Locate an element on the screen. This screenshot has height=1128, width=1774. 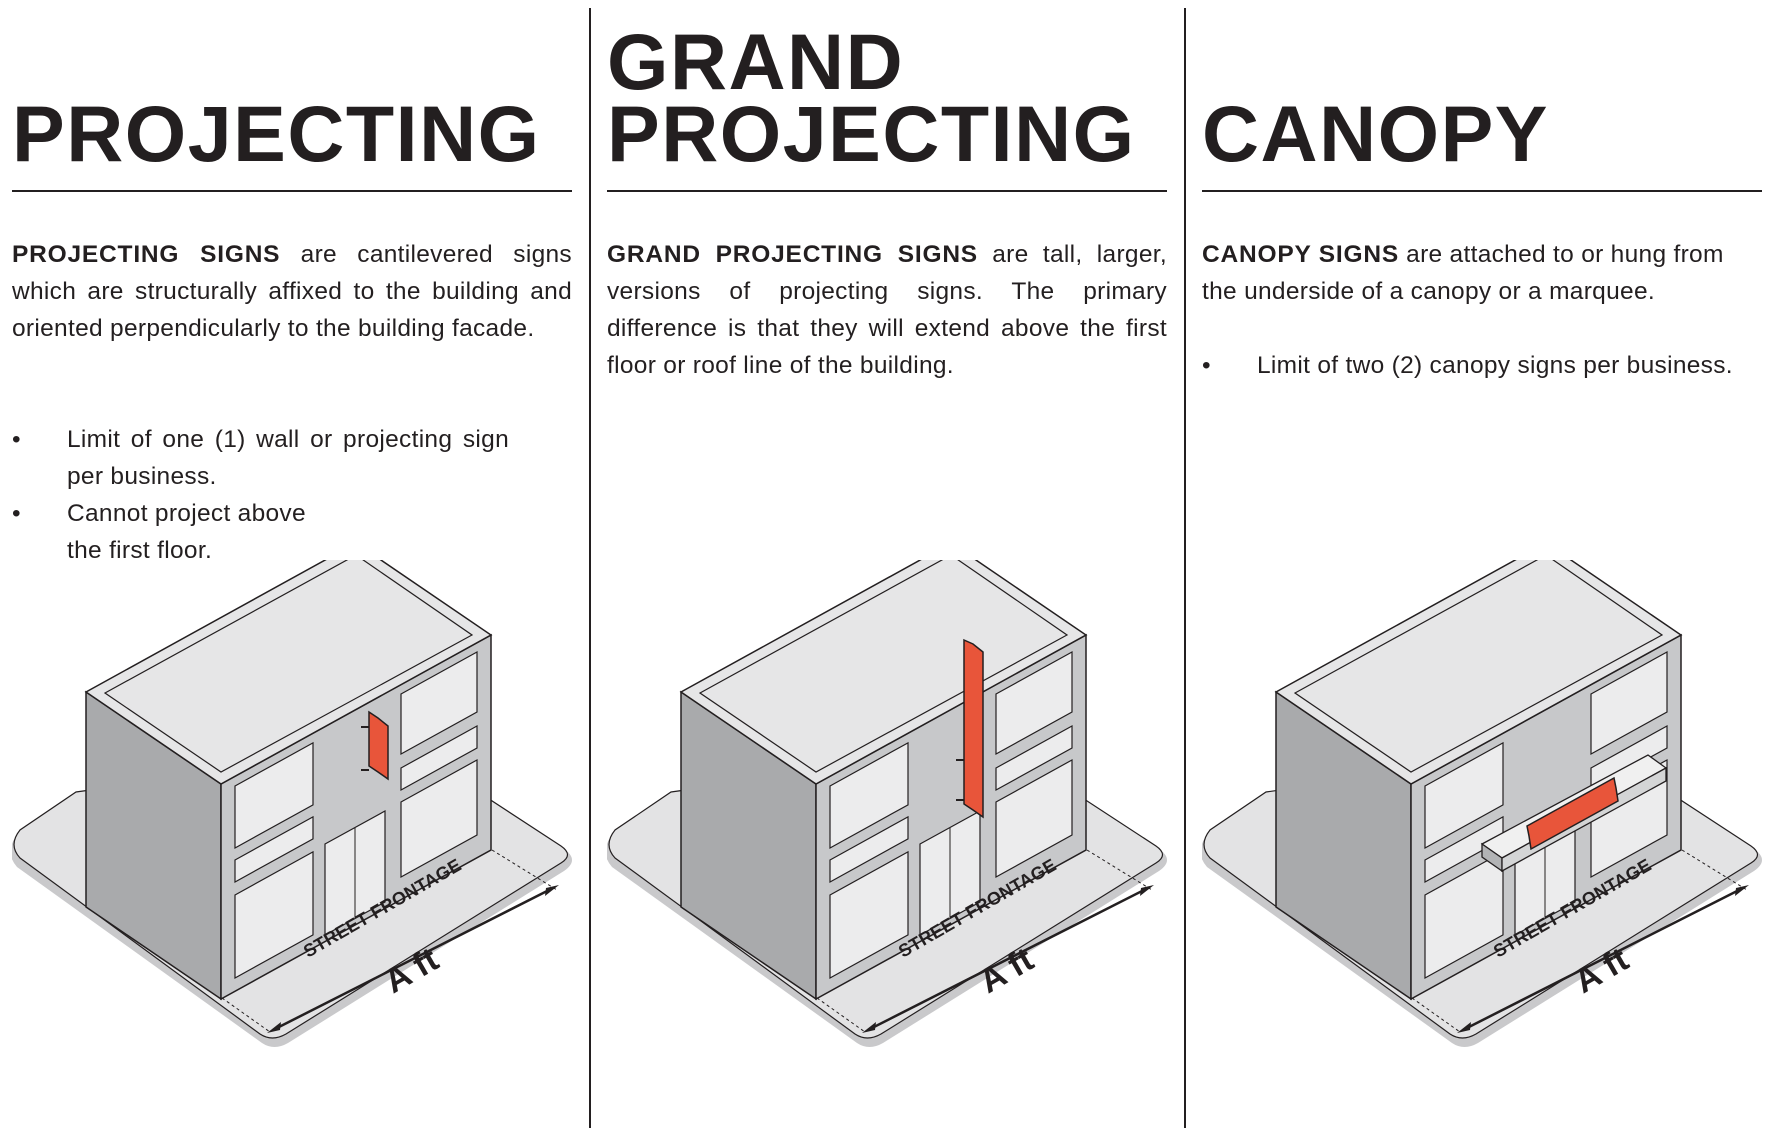
grand-projecting-sign is located at coordinates (973, 728).